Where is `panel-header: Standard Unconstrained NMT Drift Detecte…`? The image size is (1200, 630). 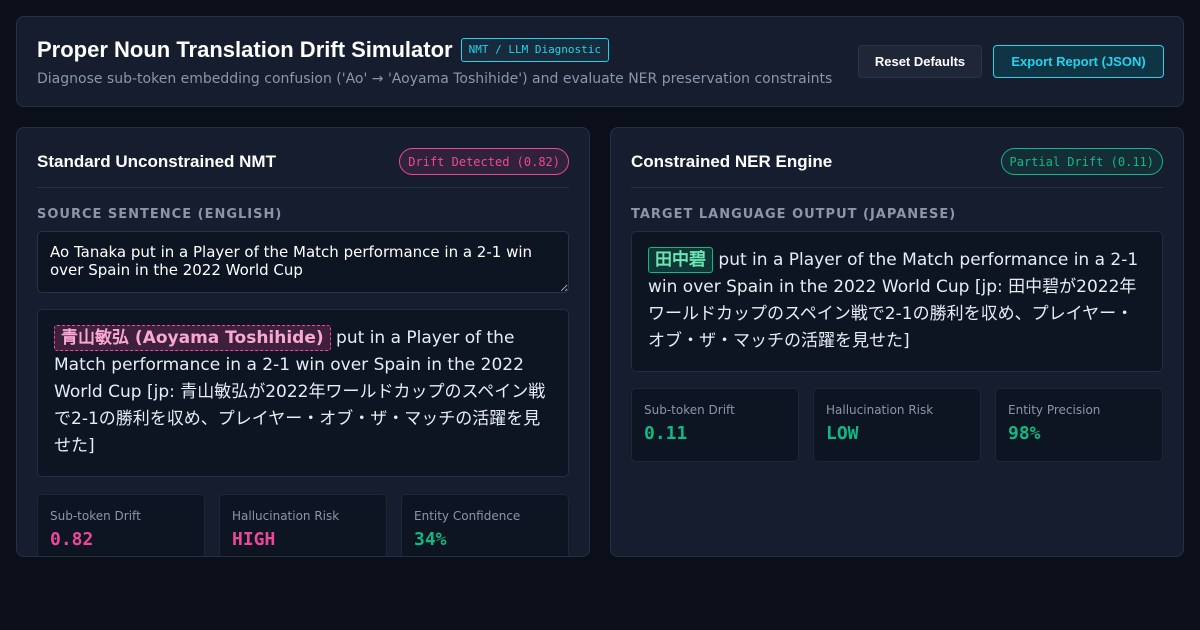
panel-header: Standard Unconstrained NMT Drift Detecte… is located at coordinates (303, 168).